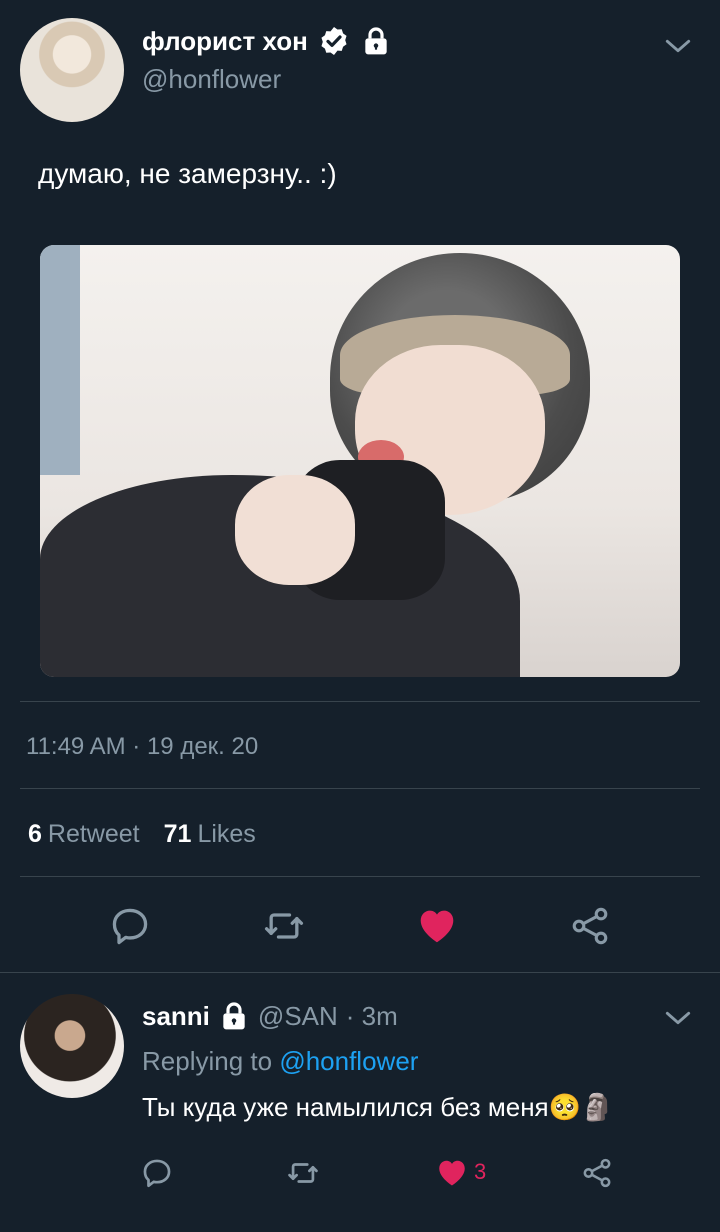  I want to click on engagement-counts: 6 Retweet 71 Likes, so click(142, 834).